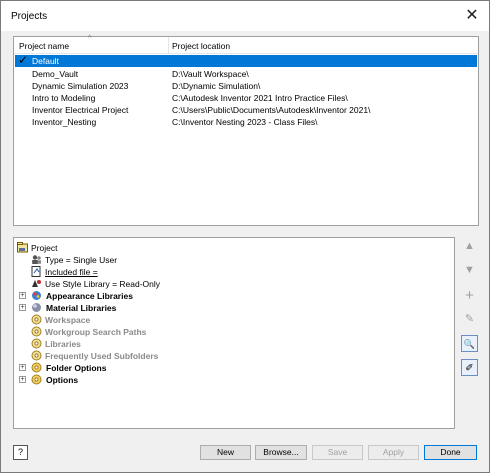 The width and height of the screenshot is (490, 473). What do you see at coordinates (469, 367) in the screenshot?
I see `edit-text-button: ✐` at bounding box center [469, 367].